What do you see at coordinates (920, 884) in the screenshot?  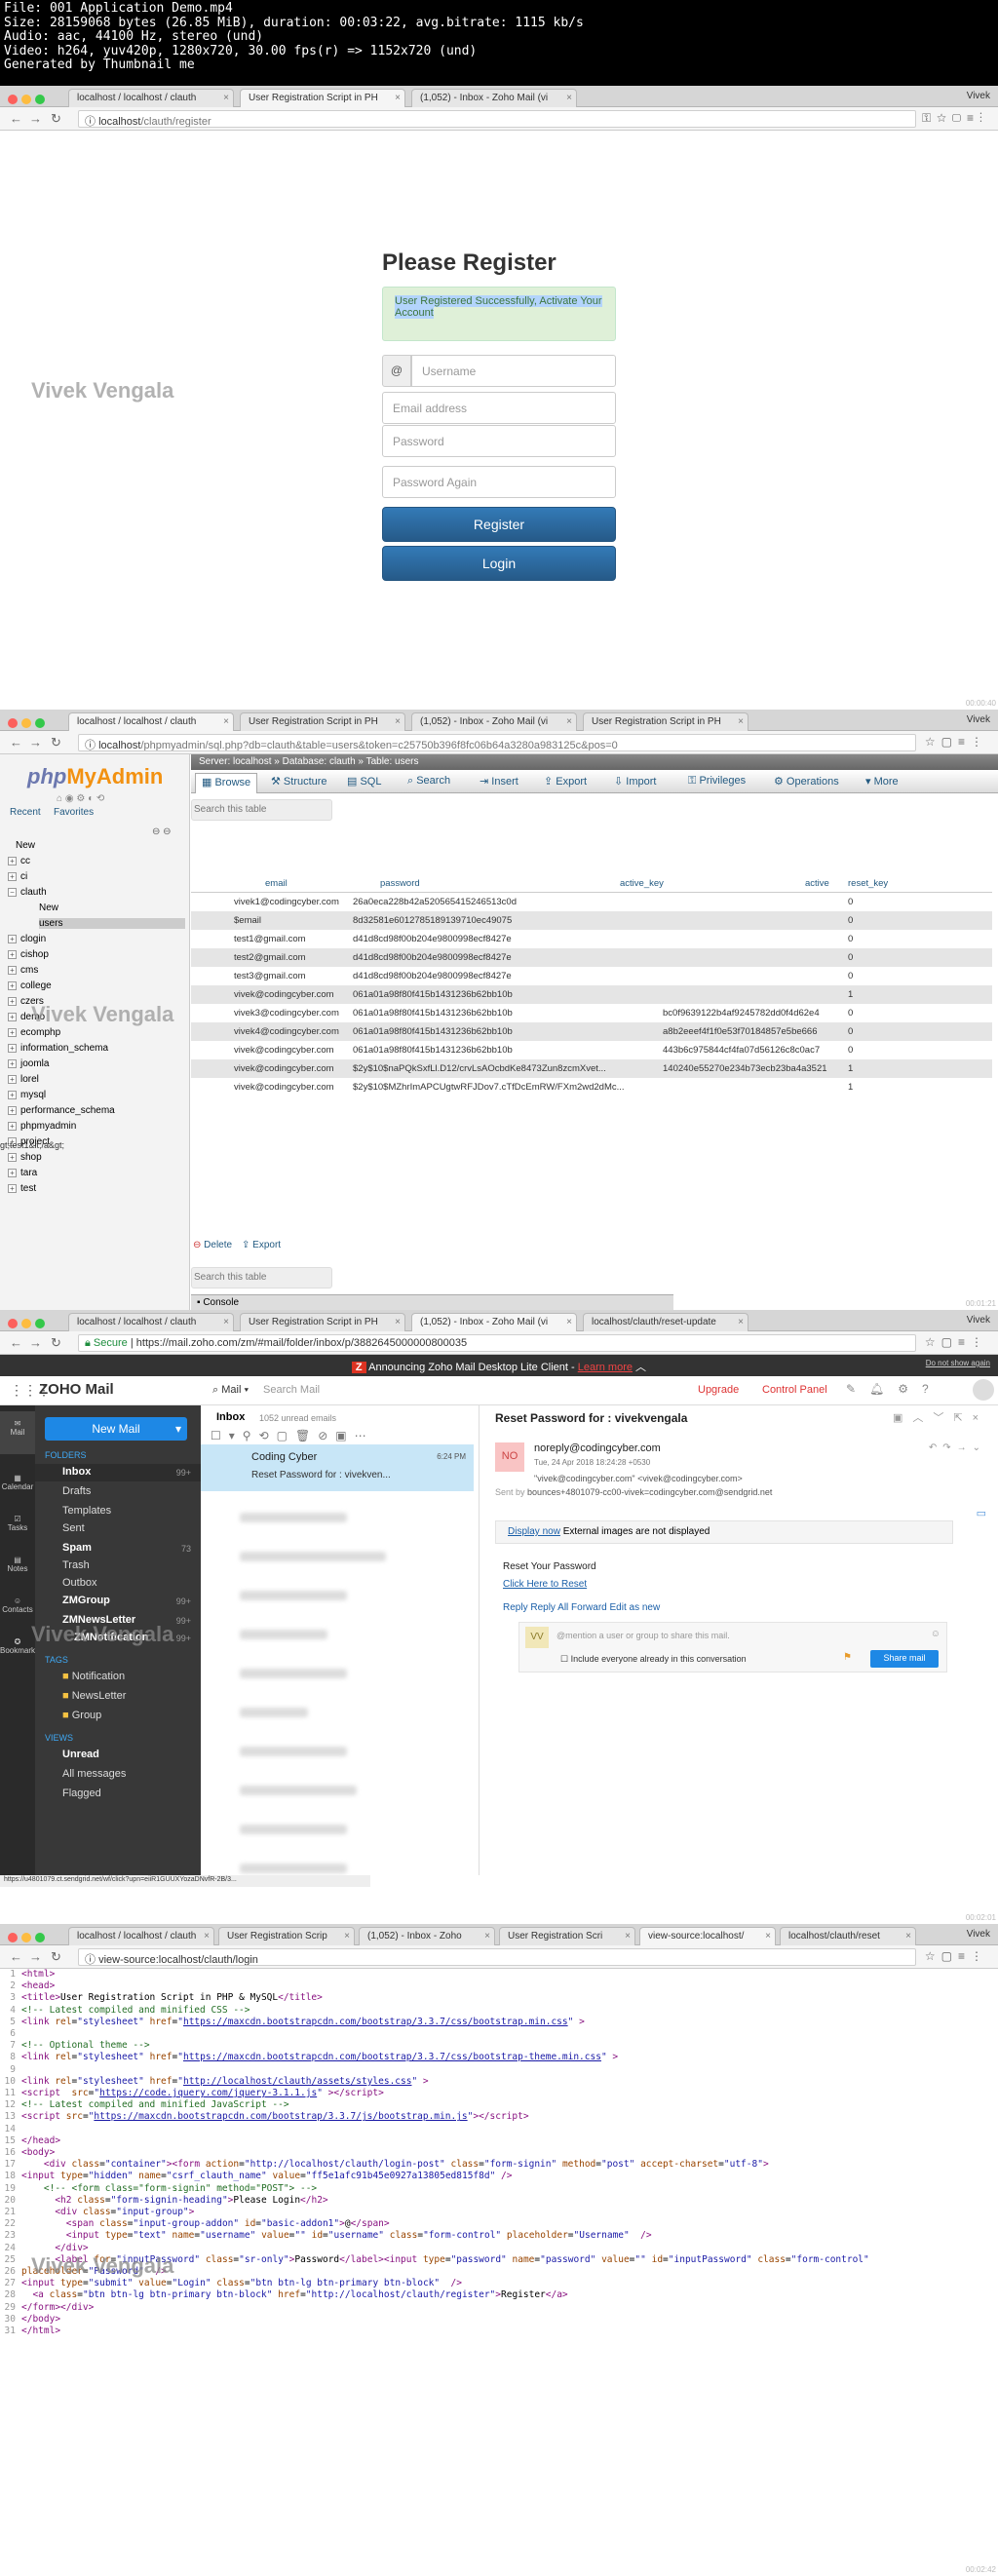 I see `column-header-reset-key: reset_key` at bounding box center [920, 884].